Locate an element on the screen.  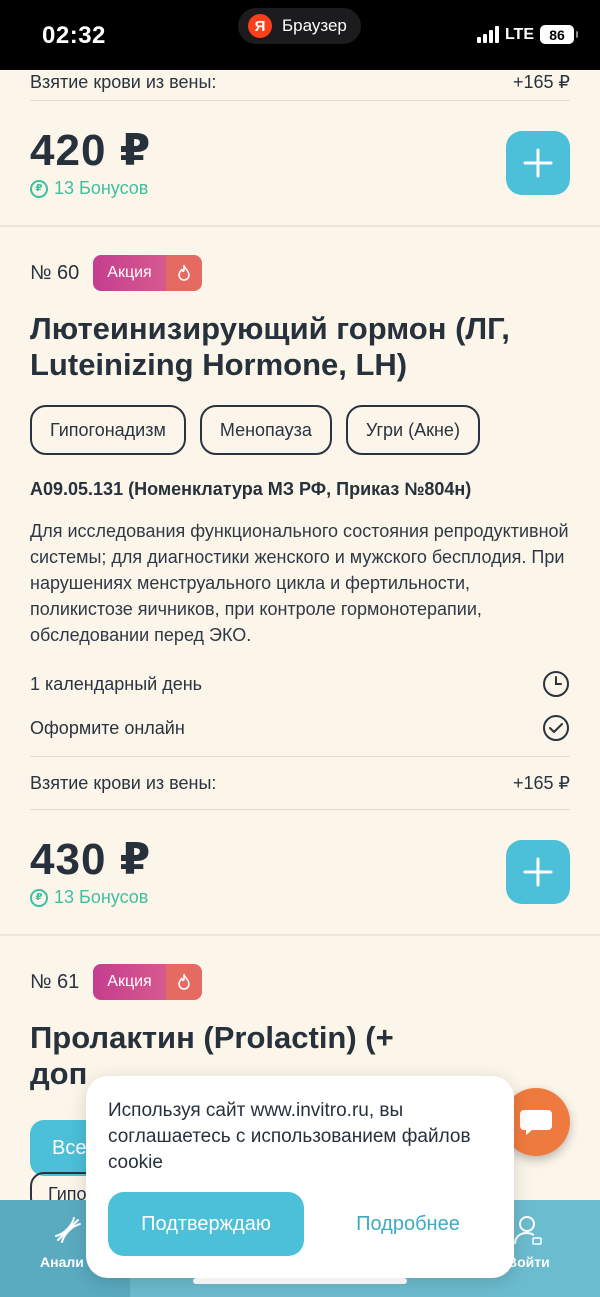
card-header: № 61 Акция is located at coordinates (300, 982).